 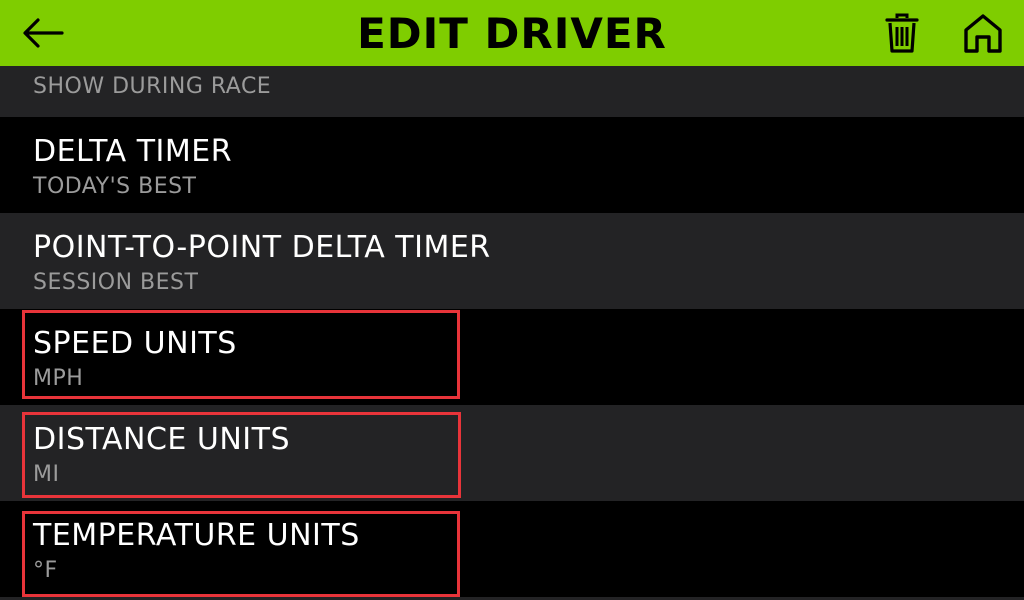 I want to click on trash-icon, so click(x=902, y=33).